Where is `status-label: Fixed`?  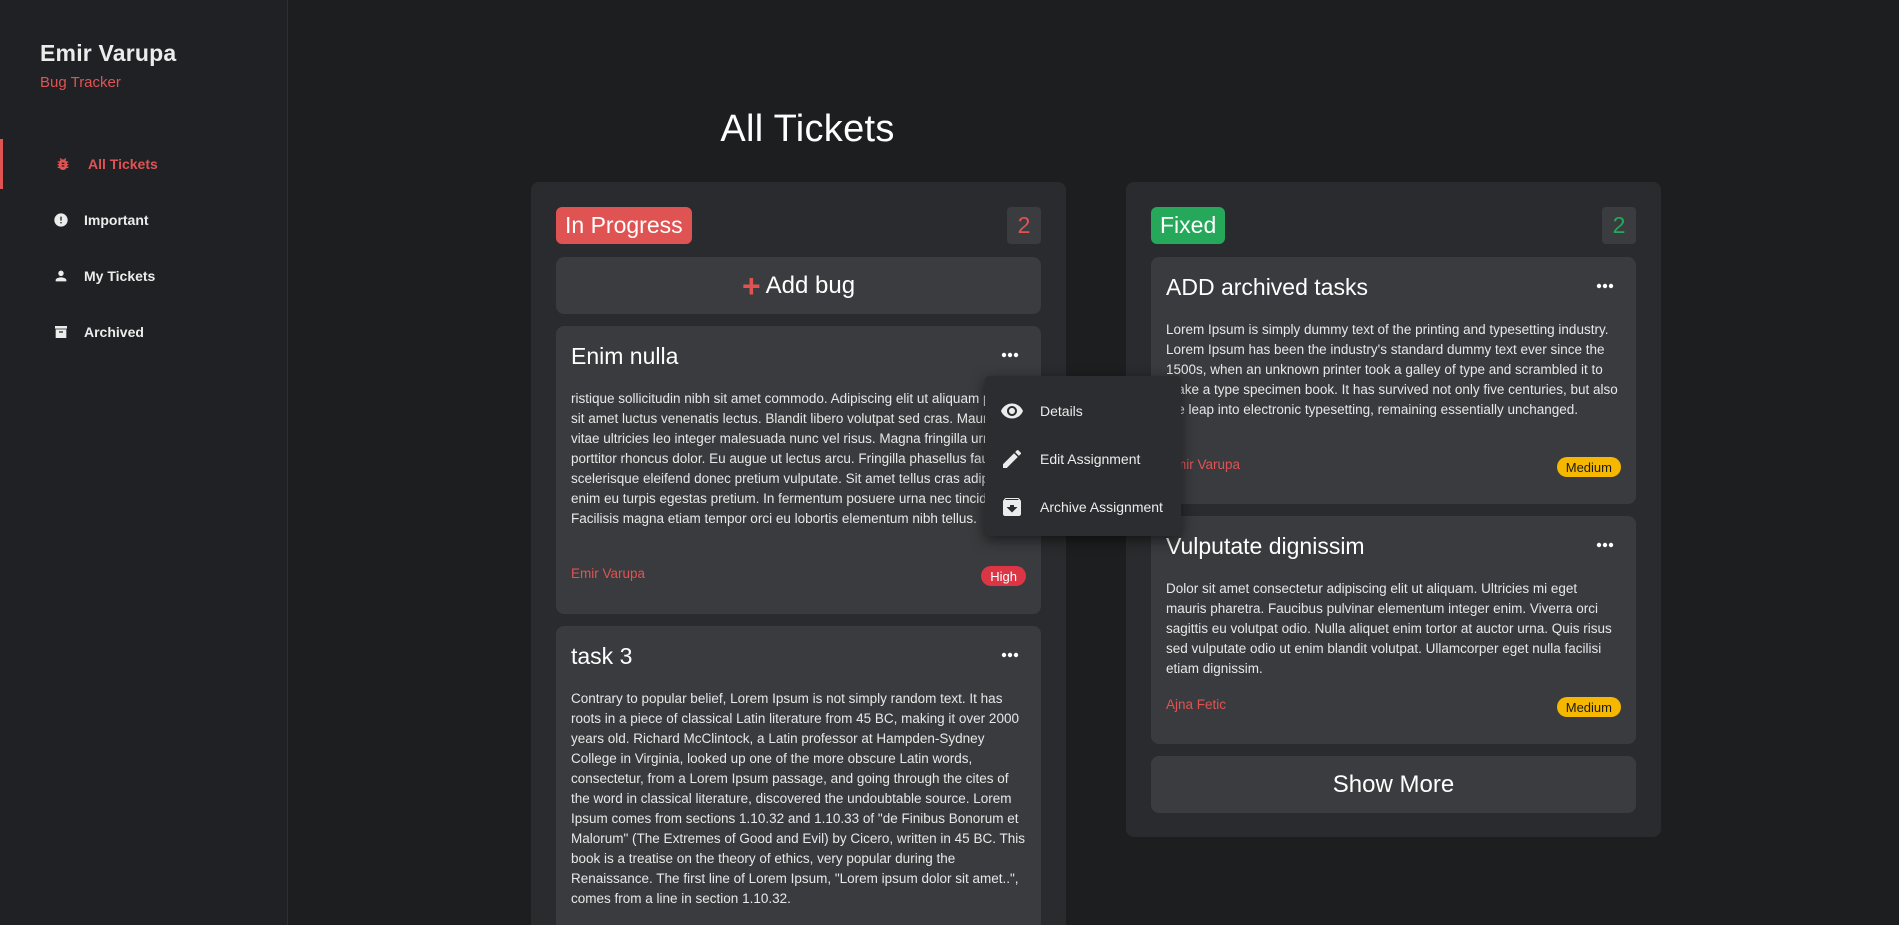 status-label: Fixed is located at coordinates (1188, 225).